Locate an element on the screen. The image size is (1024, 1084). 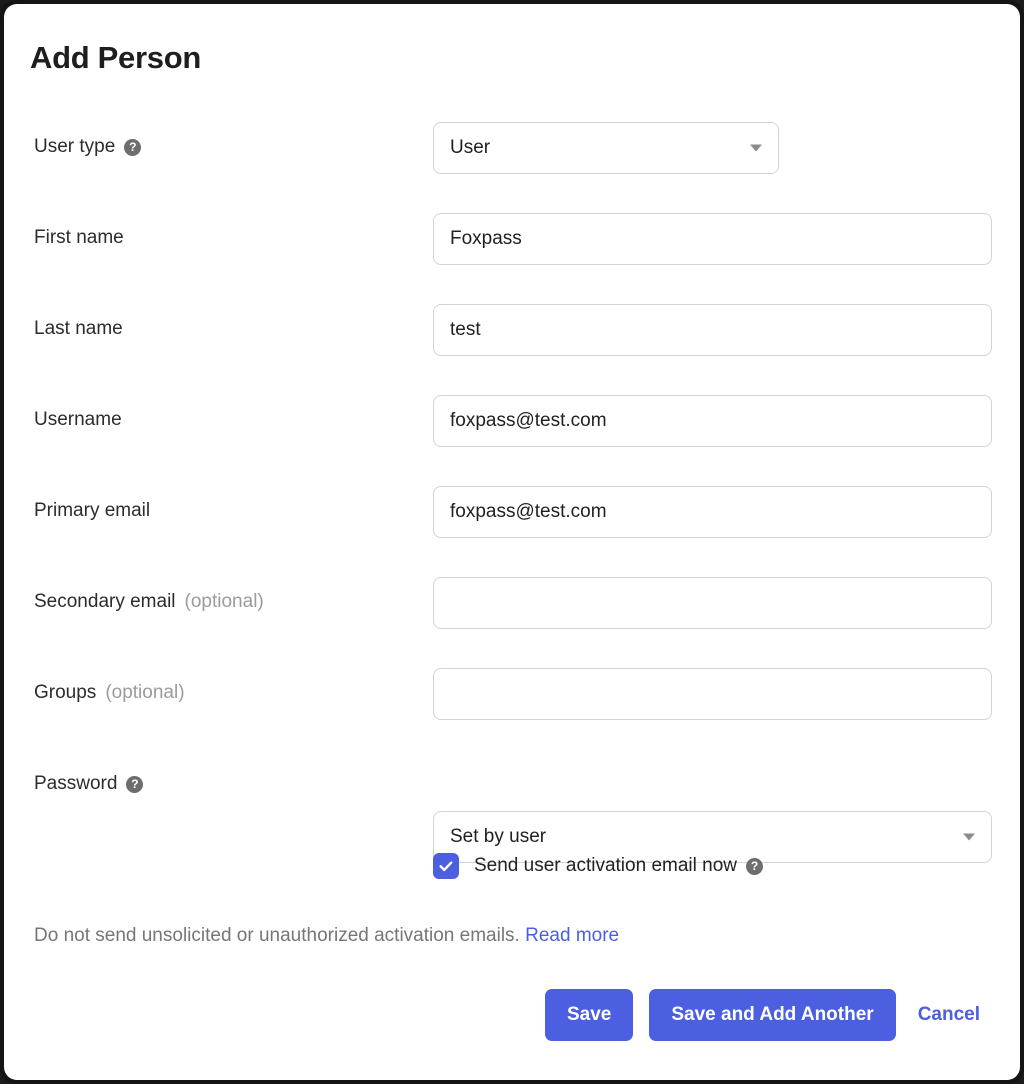
input-first-name: Foxpass is located at coordinates (712, 239).